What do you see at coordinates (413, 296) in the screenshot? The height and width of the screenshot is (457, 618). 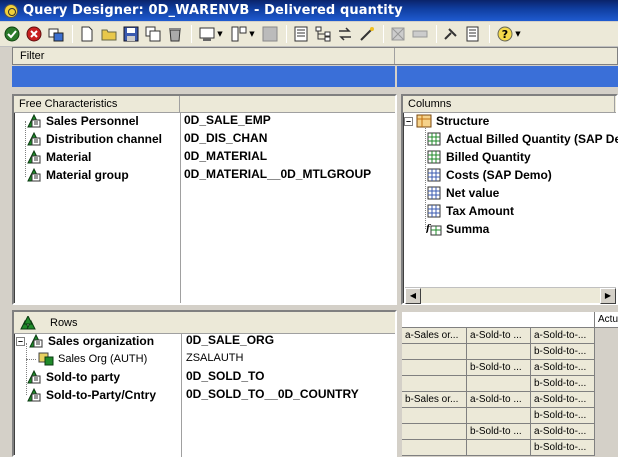 I see `scroll-left-icon: ◀` at bounding box center [413, 296].